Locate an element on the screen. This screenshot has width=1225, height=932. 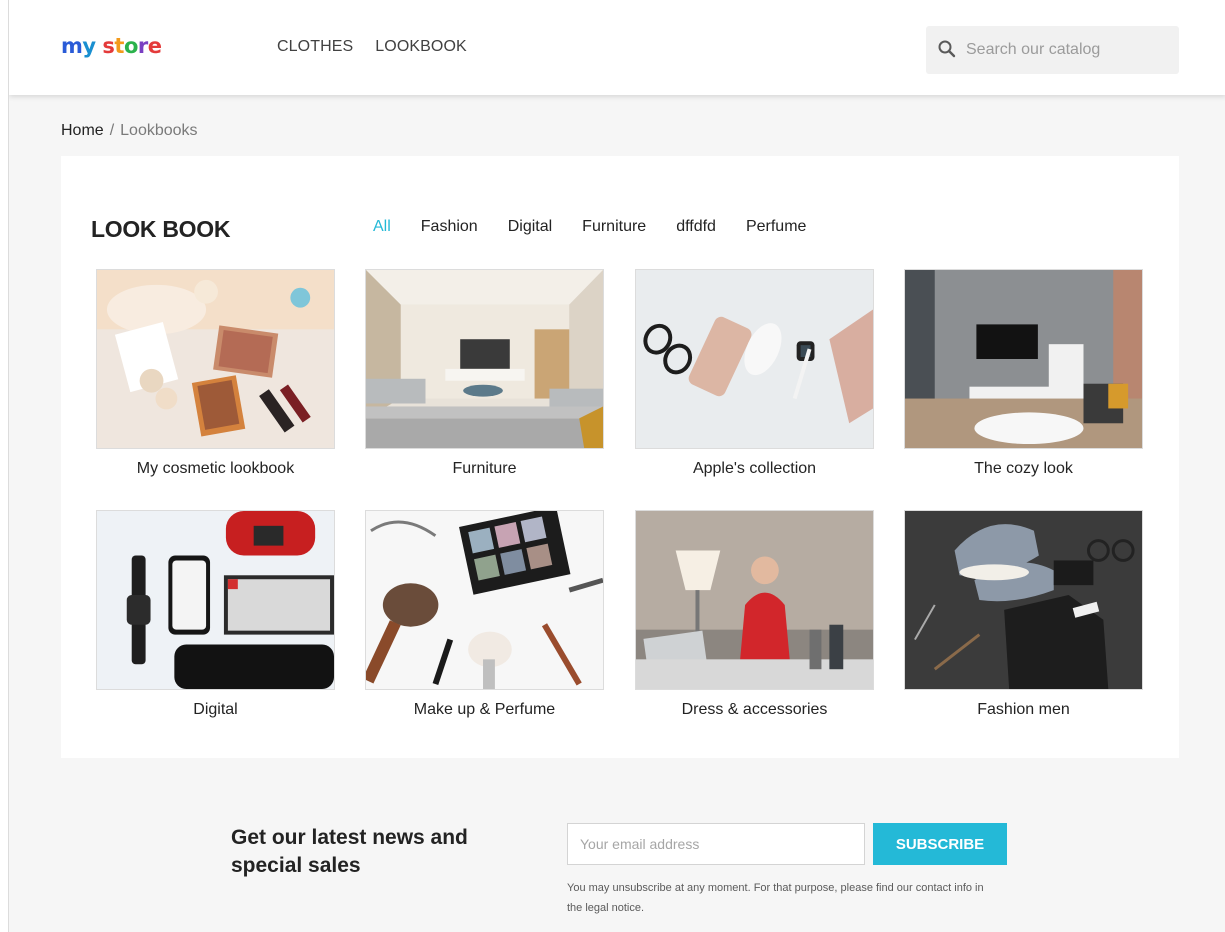
nav-clothes: CLOTHES is located at coordinates (315, 47).